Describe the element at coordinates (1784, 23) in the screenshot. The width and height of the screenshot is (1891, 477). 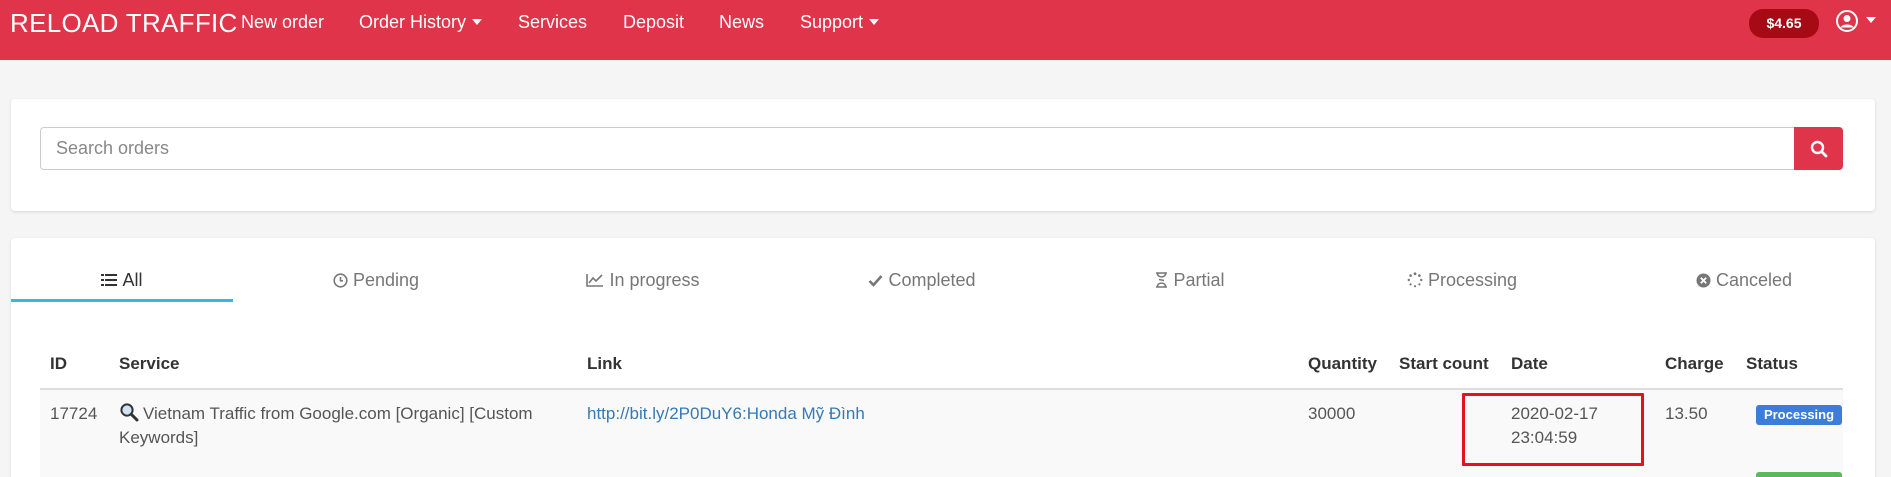
I see `balance-badge: $4.65` at that location.